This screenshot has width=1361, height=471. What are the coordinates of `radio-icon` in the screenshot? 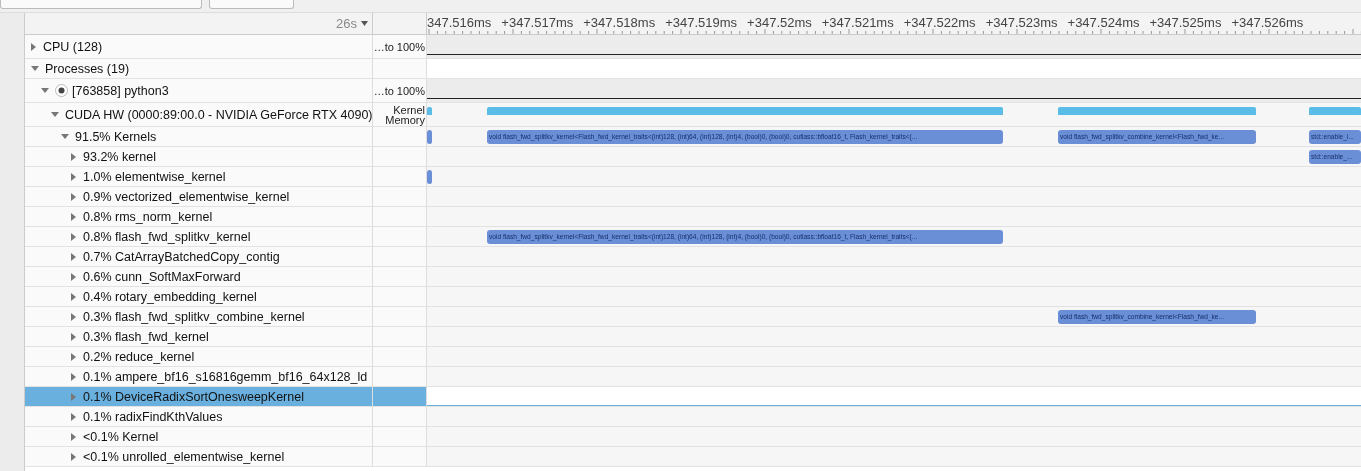 It's located at (61, 90).